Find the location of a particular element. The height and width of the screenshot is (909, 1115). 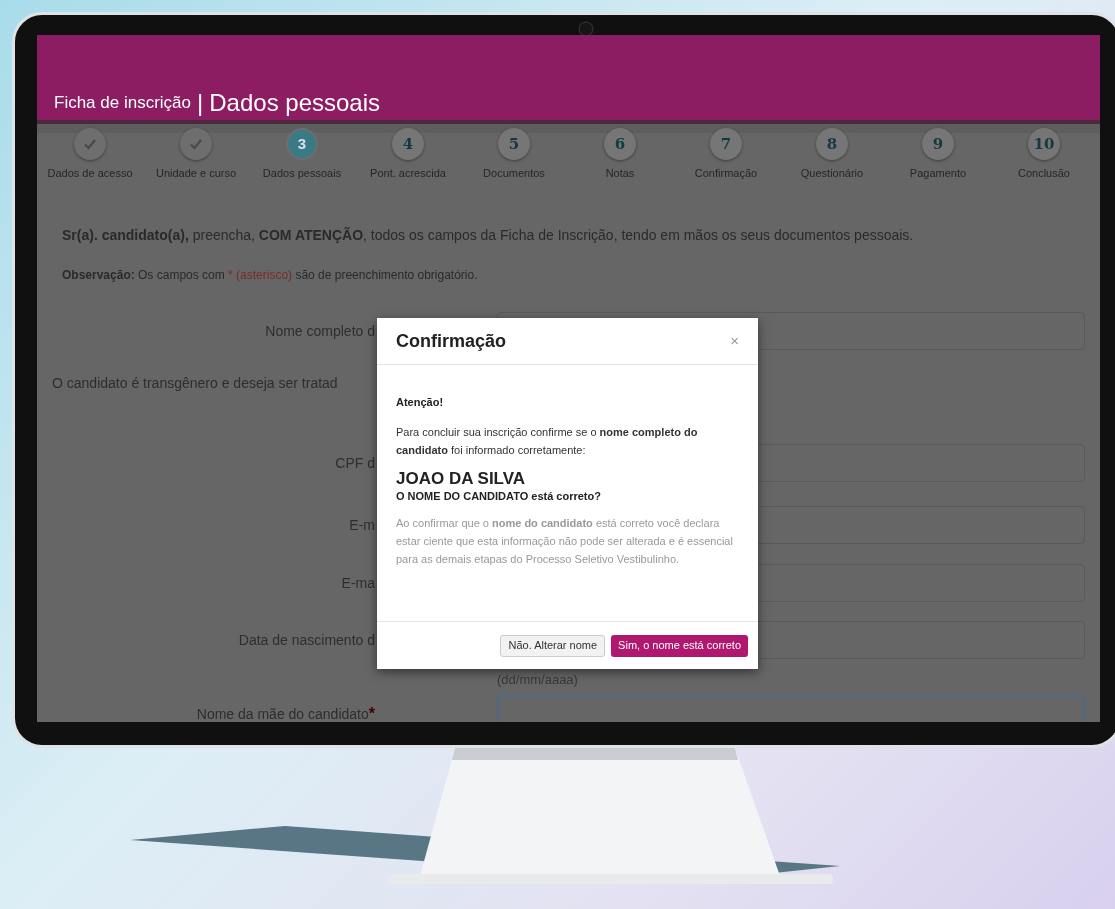

step-number: 8 is located at coordinates (832, 144).